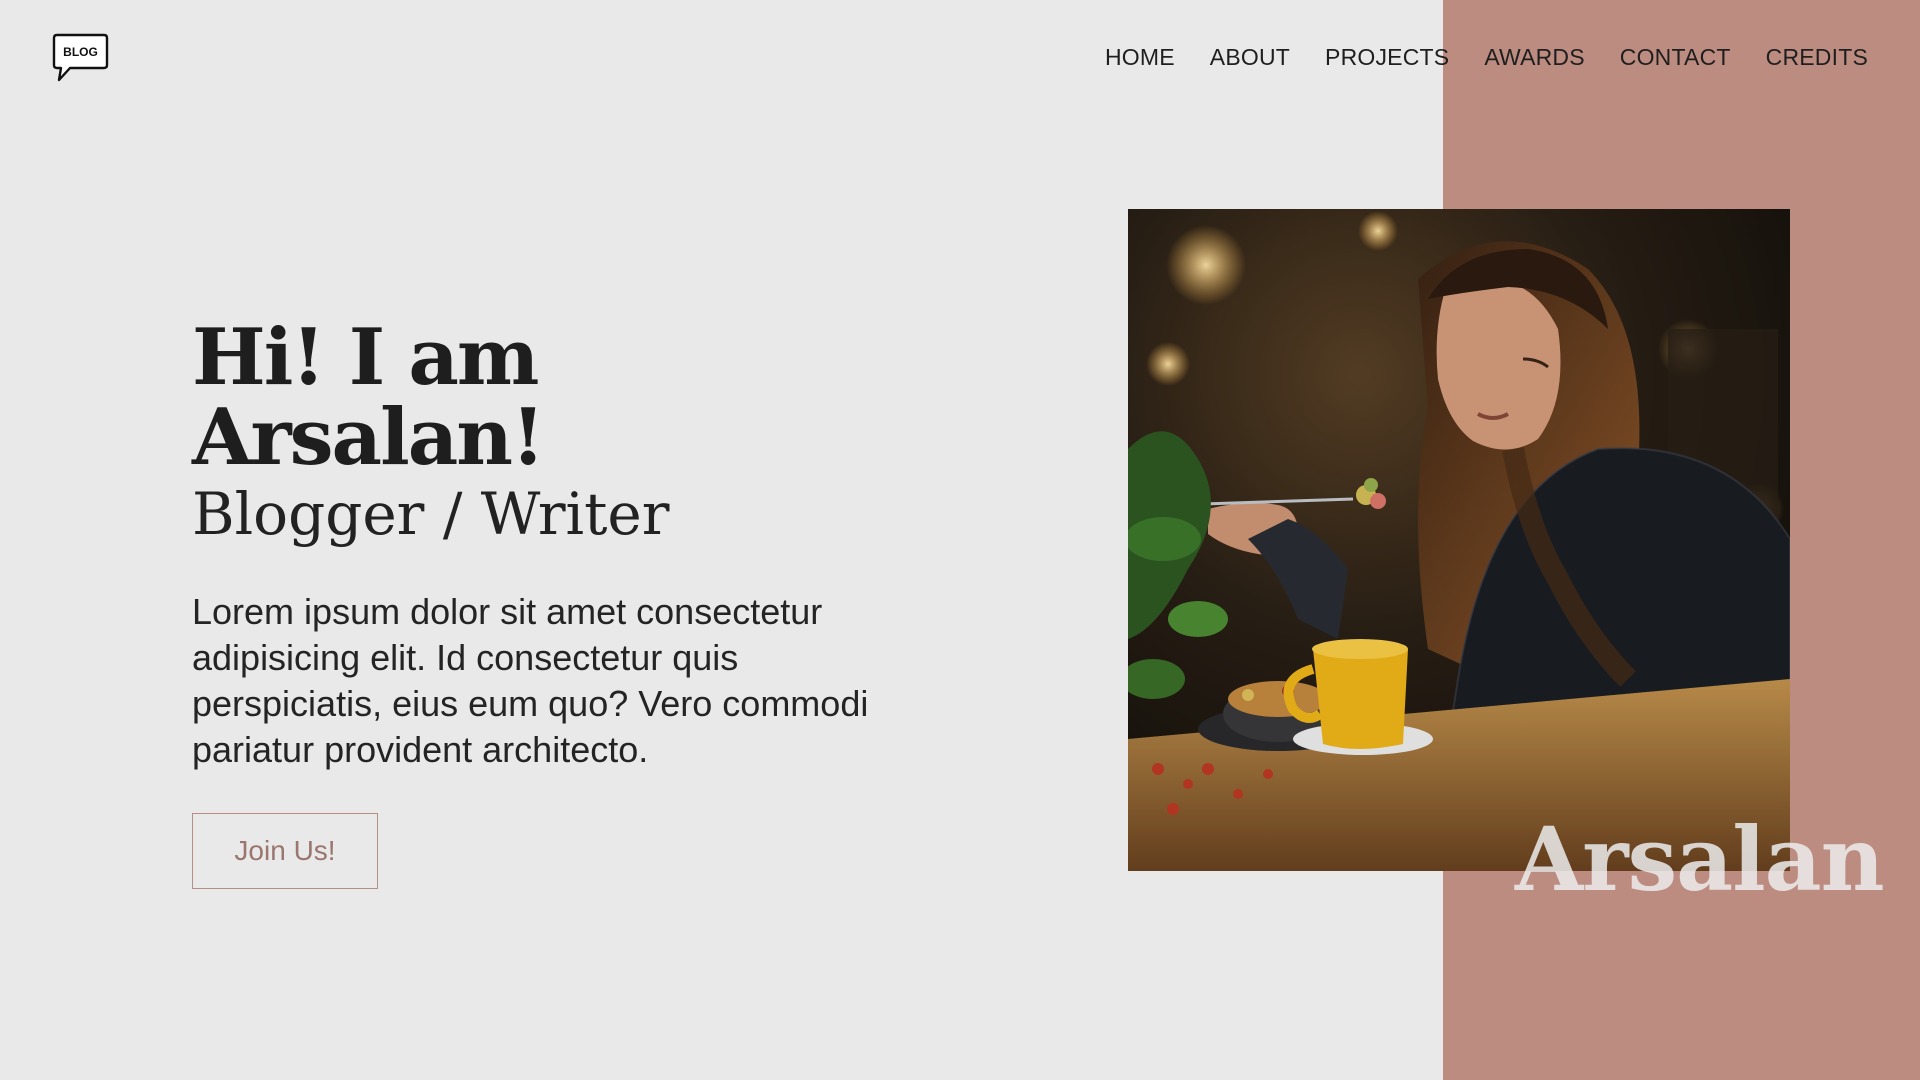  Describe the element at coordinates (285, 850) in the screenshot. I see `join-us-button: Join Us!` at that location.